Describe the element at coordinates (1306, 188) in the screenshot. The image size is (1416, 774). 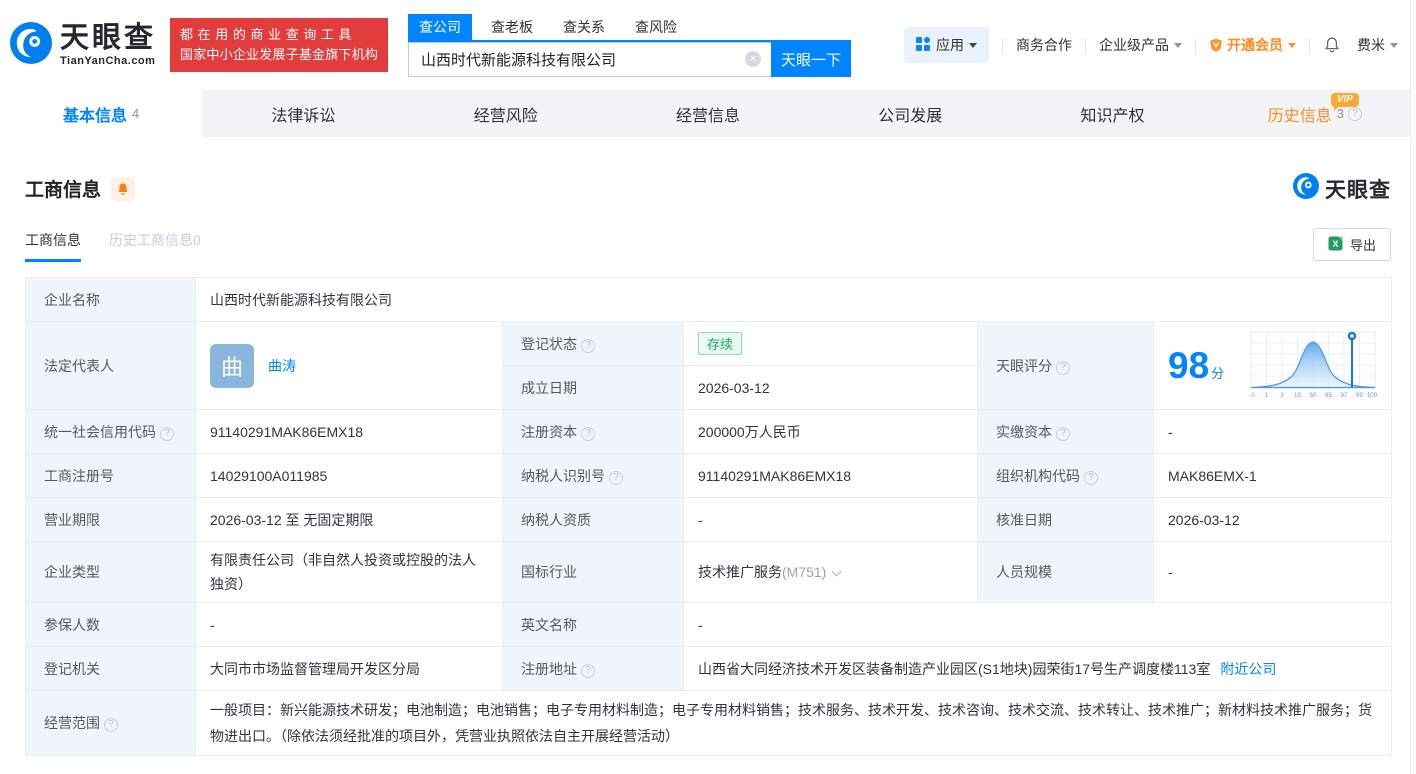
I see `watermark-logo-icon` at that location.